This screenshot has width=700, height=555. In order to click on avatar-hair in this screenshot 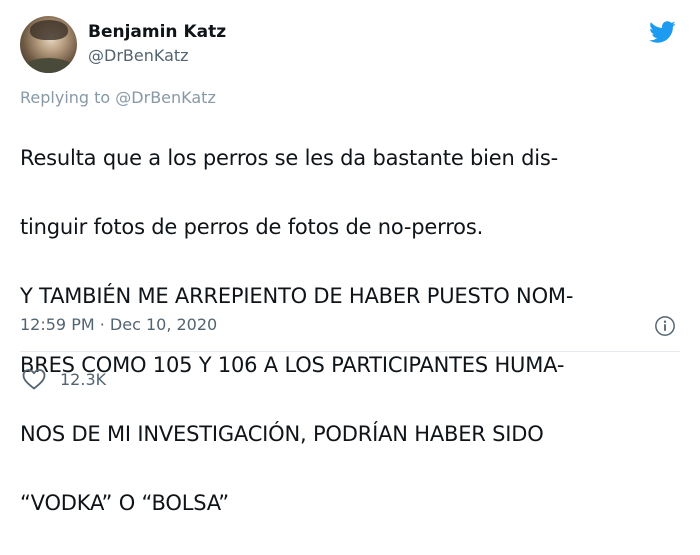, I will do `click(49, 30)`.